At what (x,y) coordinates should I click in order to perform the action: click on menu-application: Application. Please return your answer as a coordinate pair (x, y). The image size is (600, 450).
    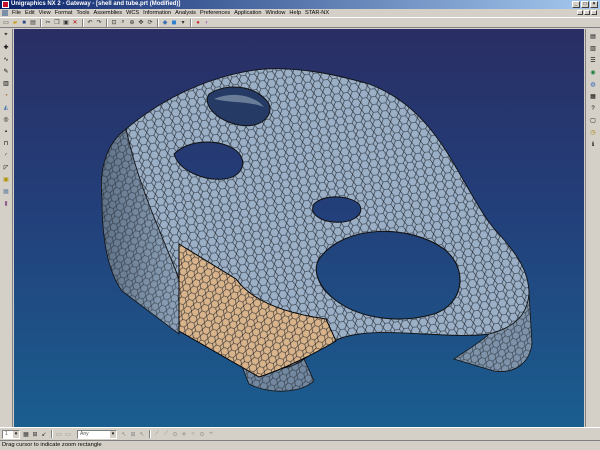
    Looking at the image, I should click on (247, 13).